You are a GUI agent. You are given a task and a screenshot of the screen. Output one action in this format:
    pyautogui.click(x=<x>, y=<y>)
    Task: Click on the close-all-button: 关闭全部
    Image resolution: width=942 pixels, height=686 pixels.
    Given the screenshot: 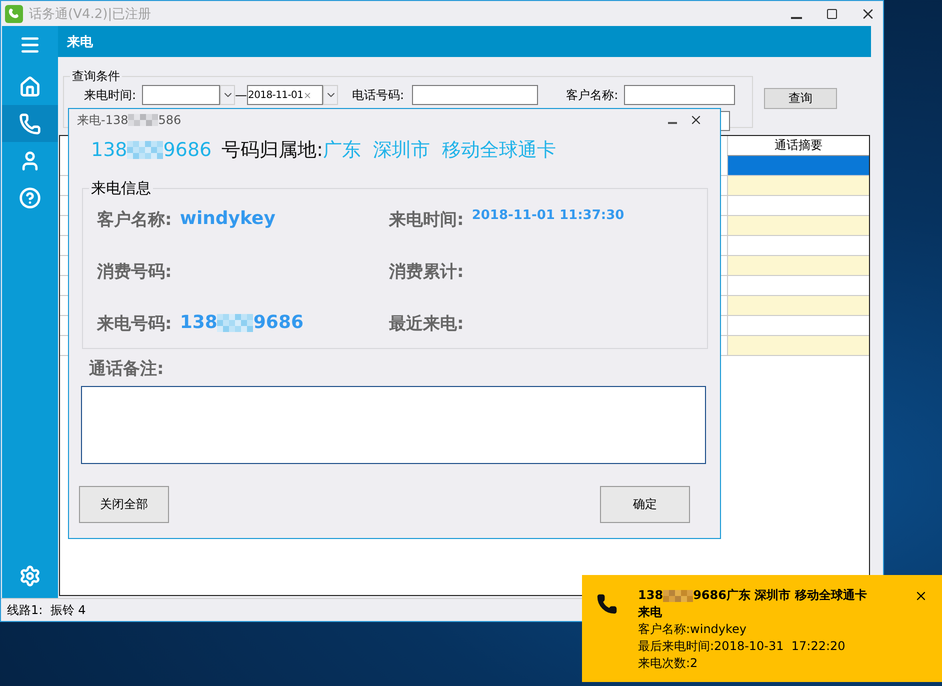 What is the action you would take?
    pyautogui.click(x=124, y=504)
    